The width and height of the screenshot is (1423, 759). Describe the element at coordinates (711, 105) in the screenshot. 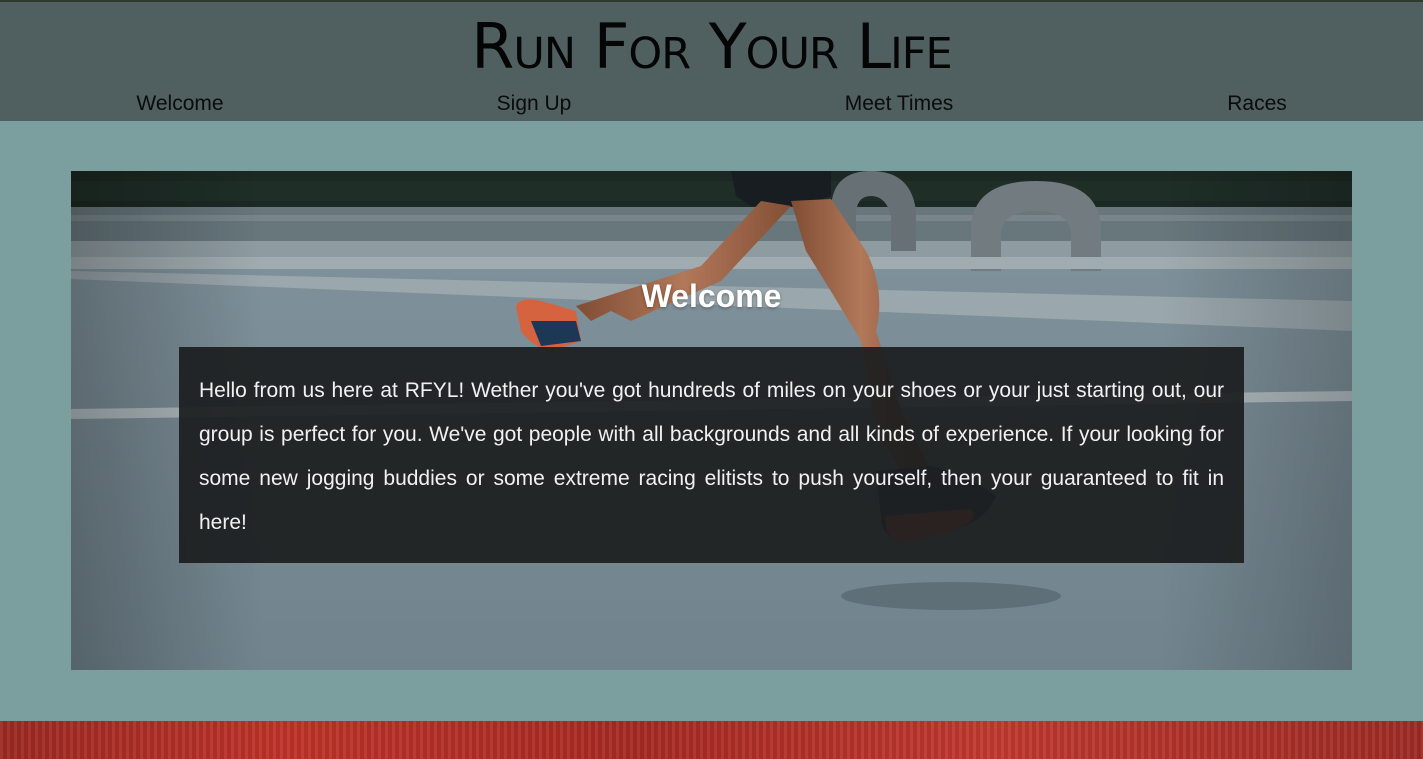

I see `main-nav: Welcome Sign Up Meet Times Races` at that location.